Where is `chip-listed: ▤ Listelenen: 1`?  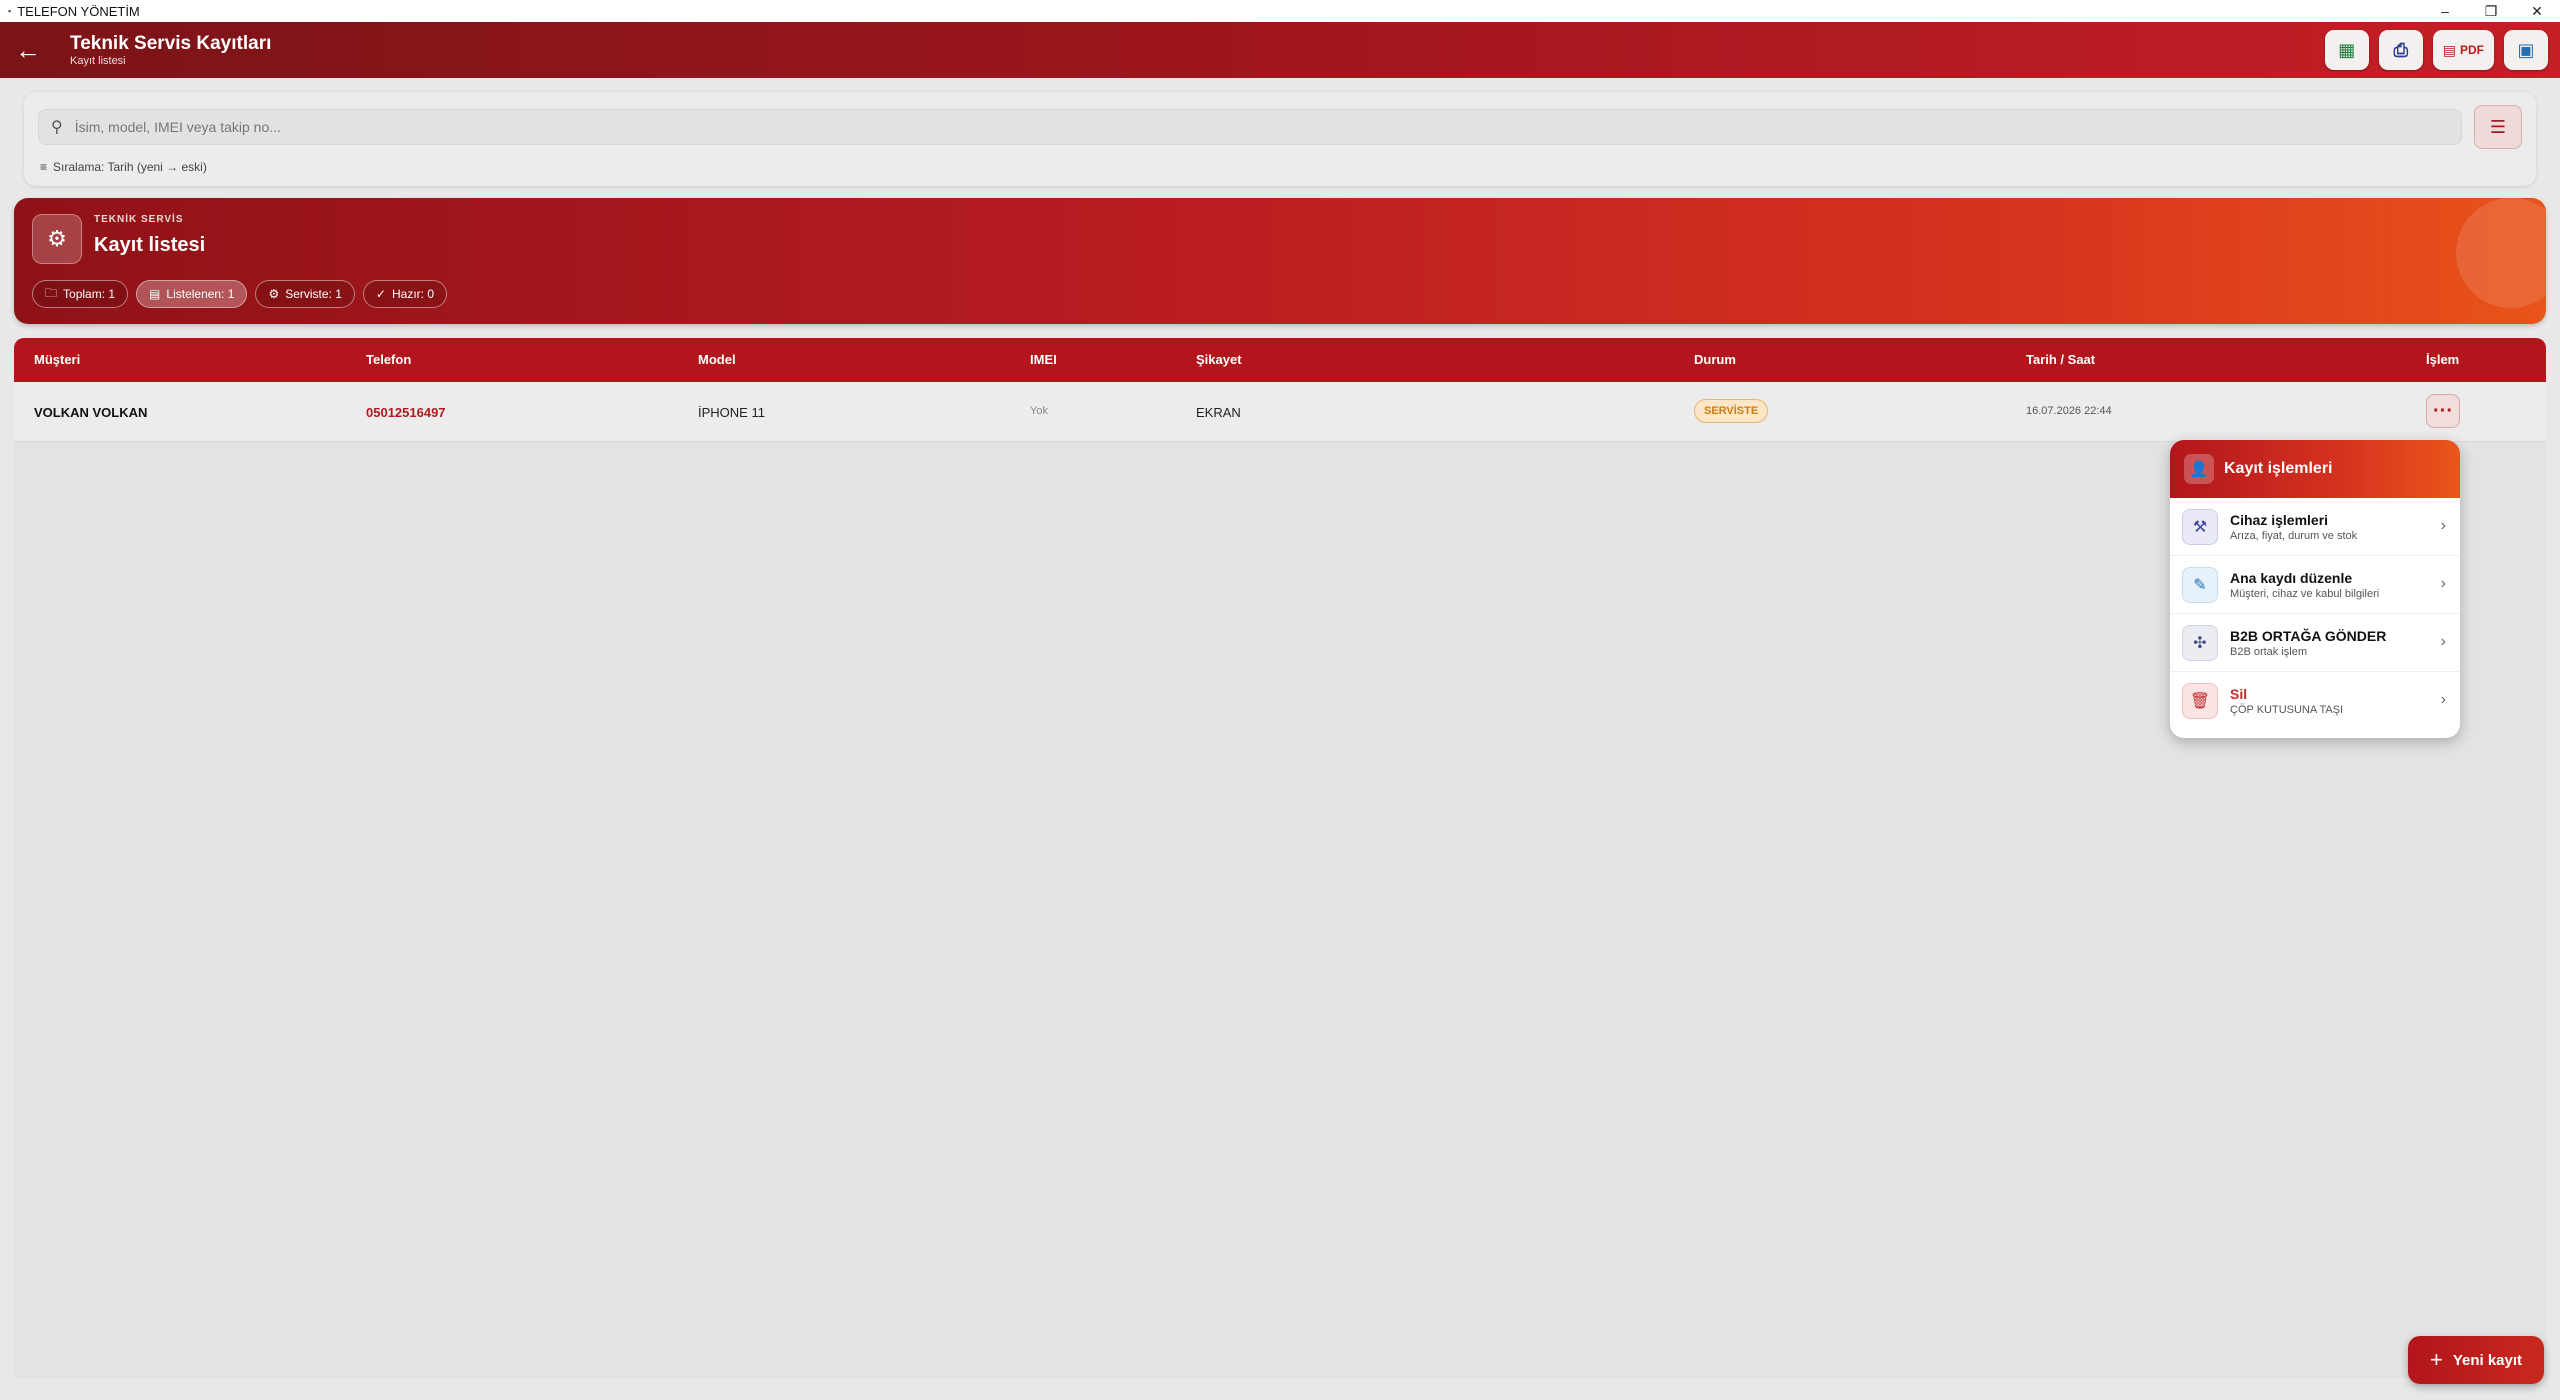 chip-listed: ▤ Listelenen: 1 is located at coordinates (192, 294).